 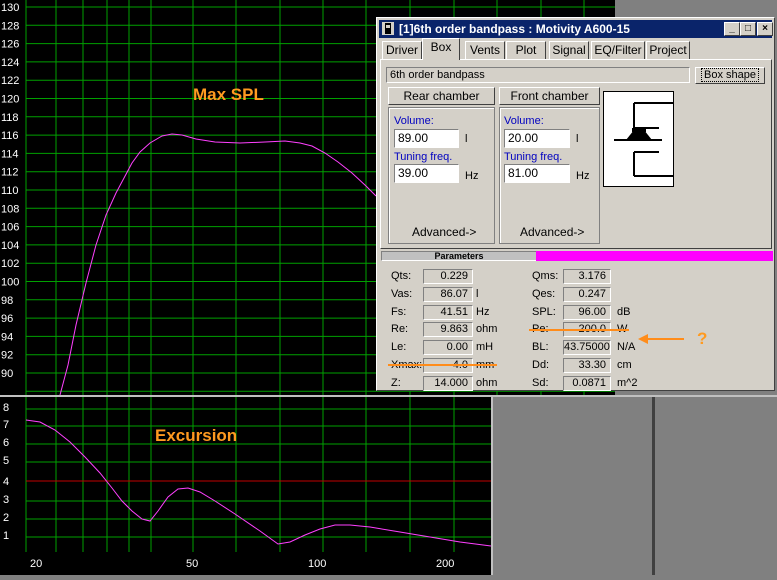 What do you see at coordinates (401, 276) in the screenshot?
I see `param-label: Qts:` at bounding box center [401, 276].